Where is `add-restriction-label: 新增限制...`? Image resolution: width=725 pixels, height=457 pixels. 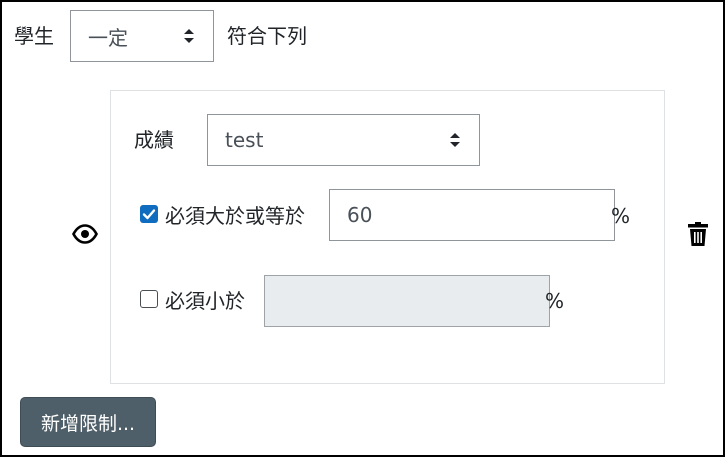
add-restriction-label: 新增限制... is located at coordinates (88, 423).